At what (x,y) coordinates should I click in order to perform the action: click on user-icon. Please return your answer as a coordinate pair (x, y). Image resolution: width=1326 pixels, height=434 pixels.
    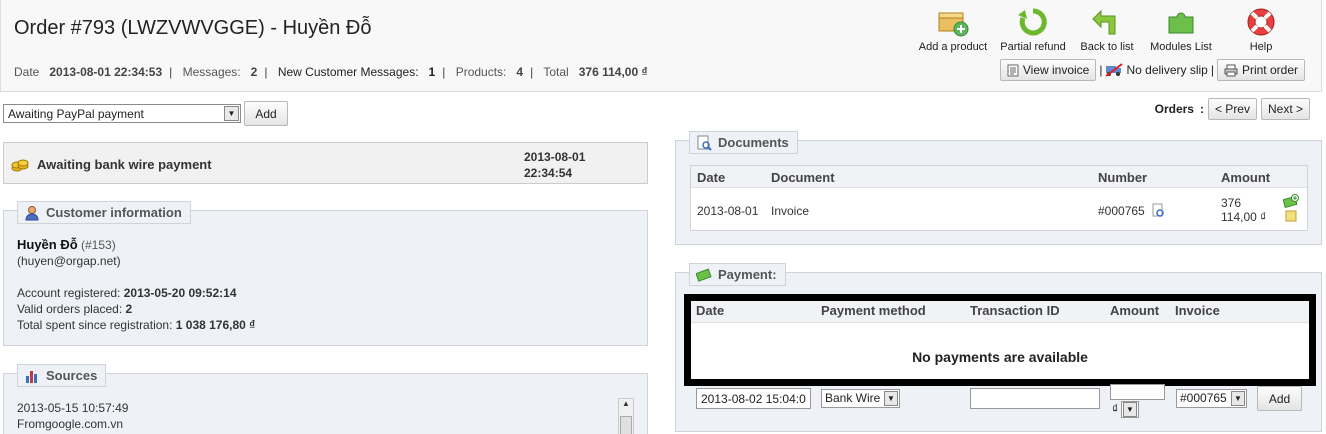
    Looking at the image, I should click on (32, 212).